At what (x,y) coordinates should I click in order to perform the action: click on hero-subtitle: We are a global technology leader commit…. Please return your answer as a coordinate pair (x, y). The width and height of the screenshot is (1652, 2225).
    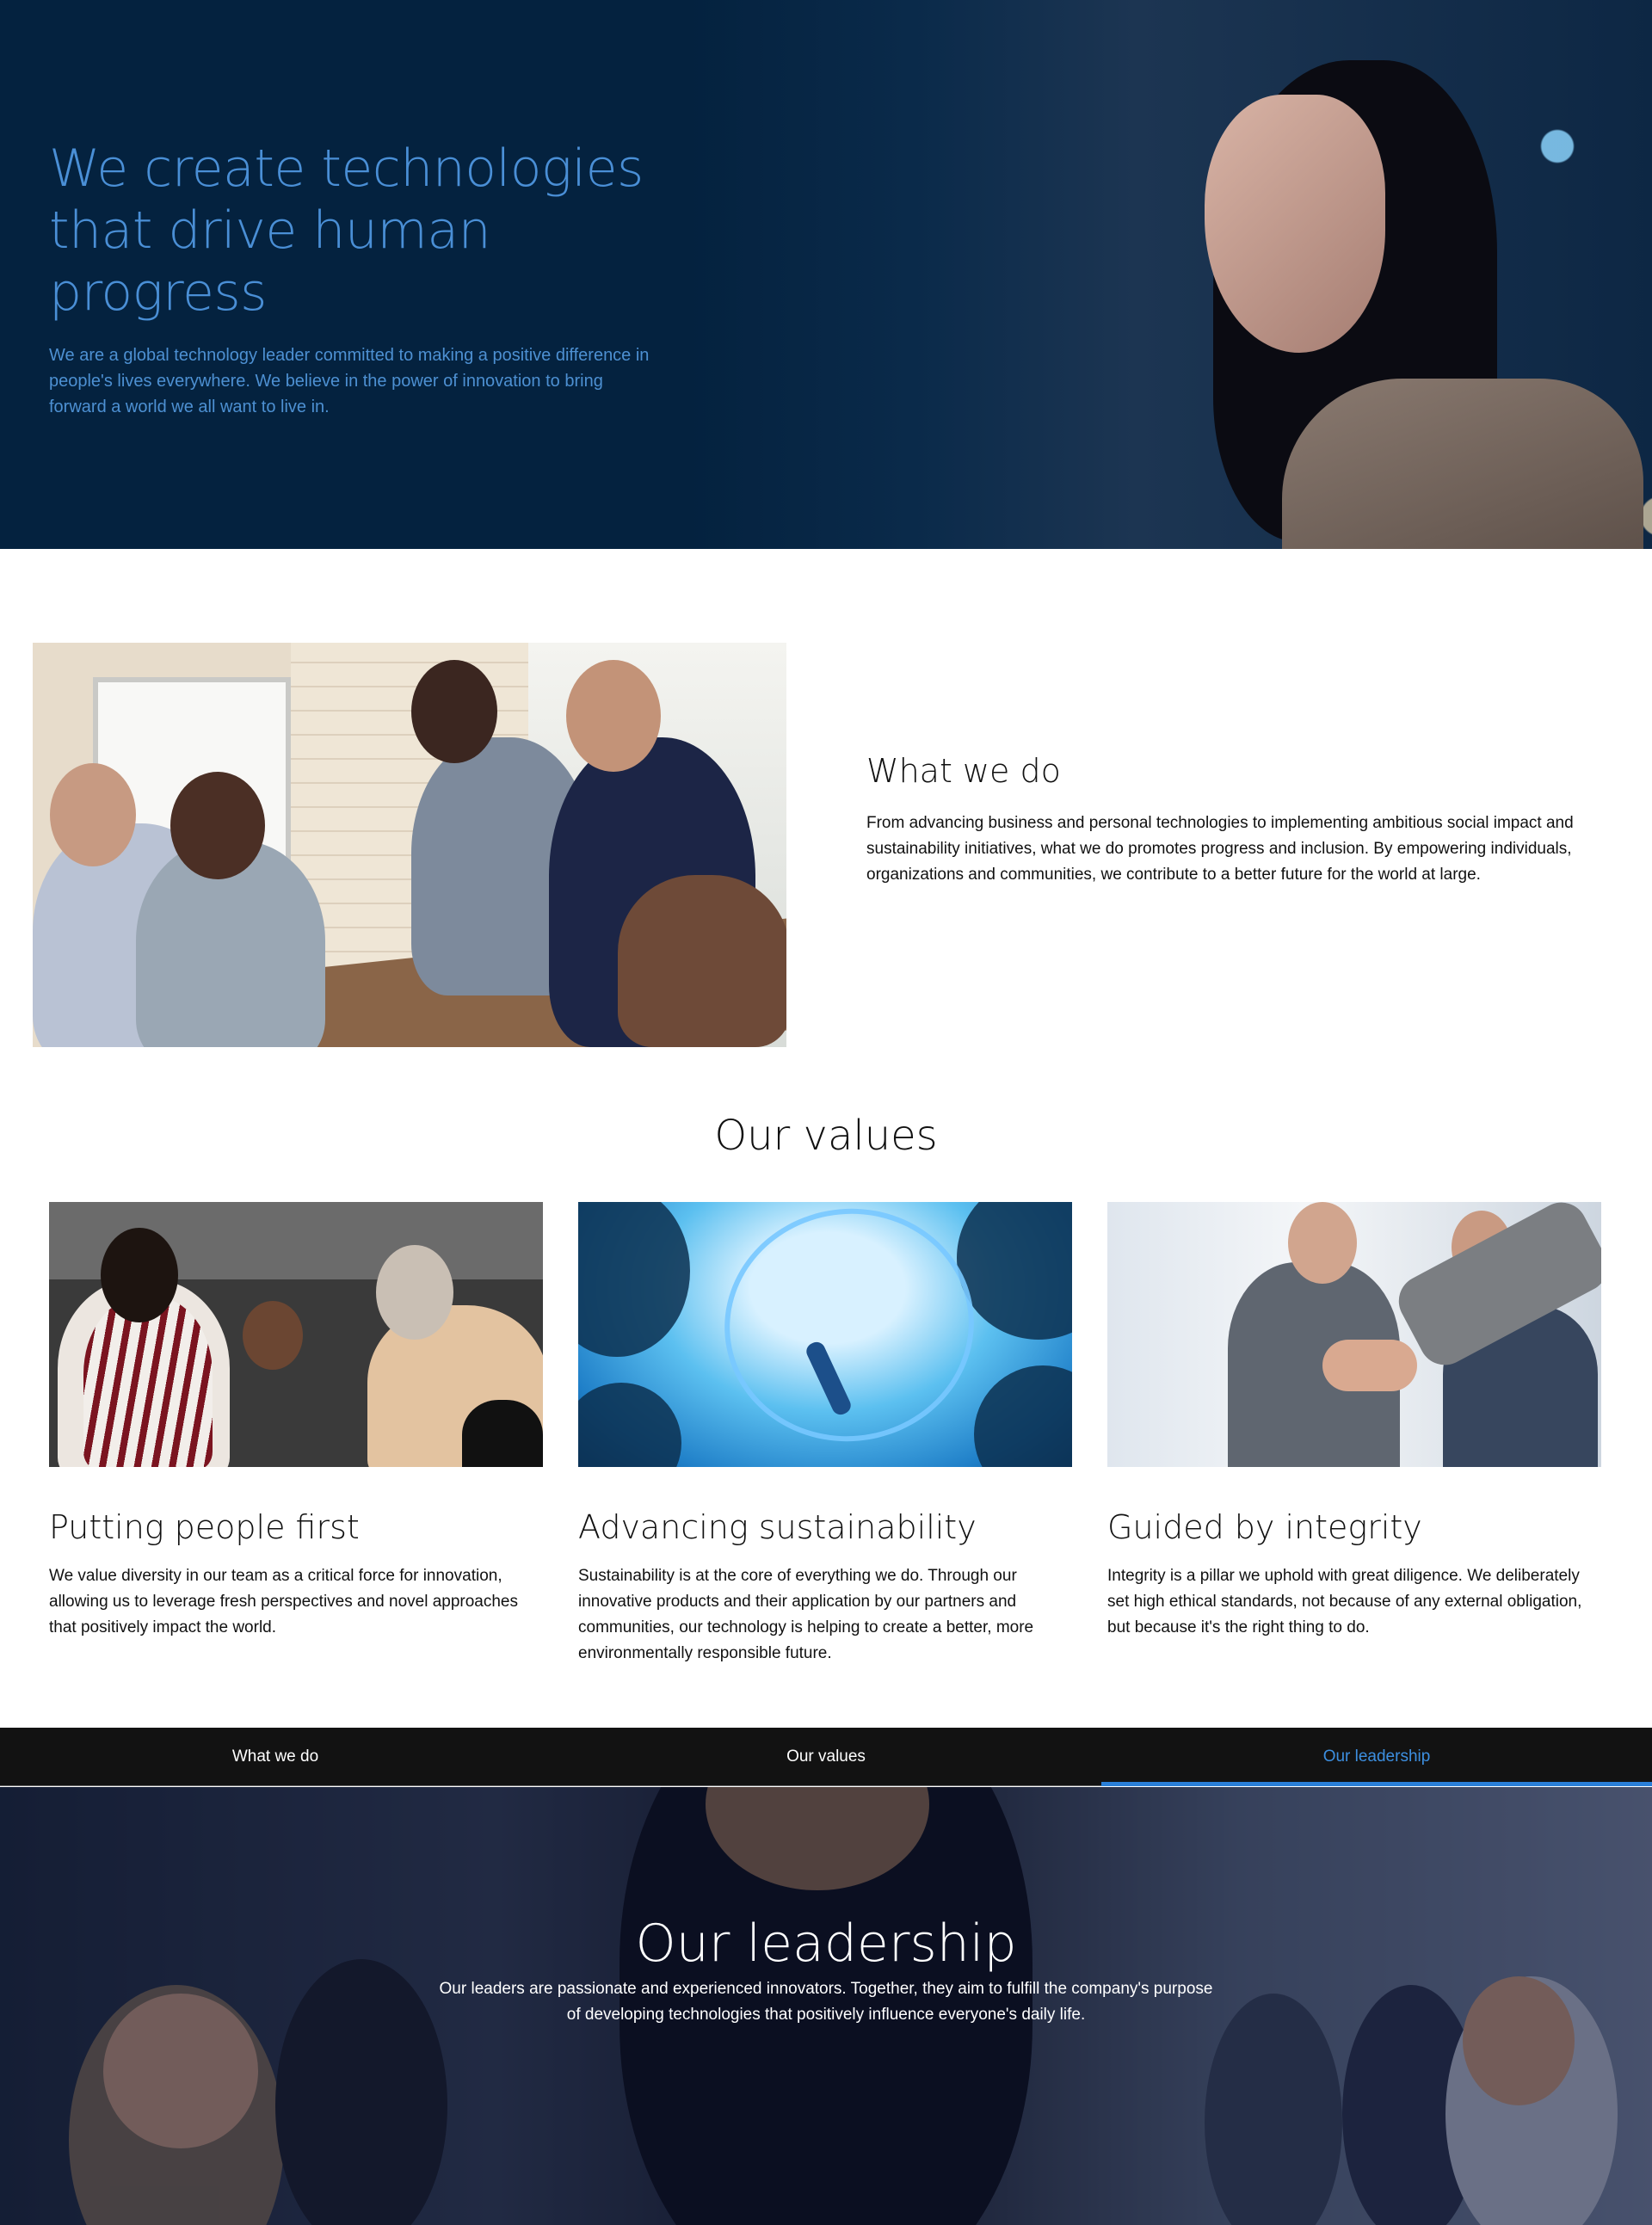
    Looking at the image, I should click on (349, 381).